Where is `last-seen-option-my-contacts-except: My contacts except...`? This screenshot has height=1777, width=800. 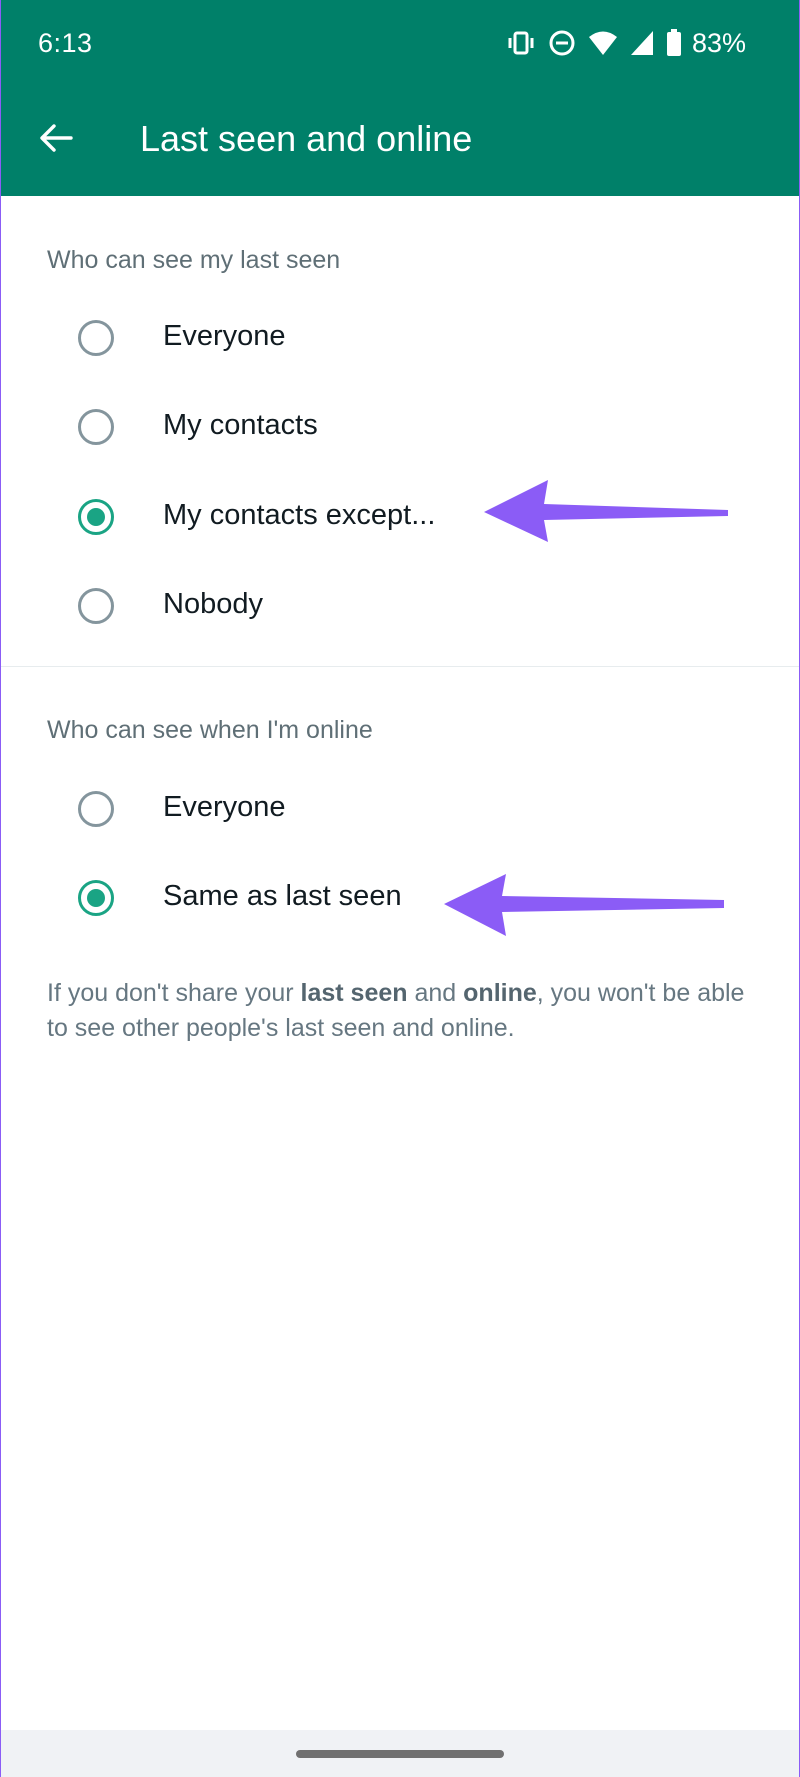
last-seen-option-my-contacts-except: My contacts except... is located at coordinates (400, 517).